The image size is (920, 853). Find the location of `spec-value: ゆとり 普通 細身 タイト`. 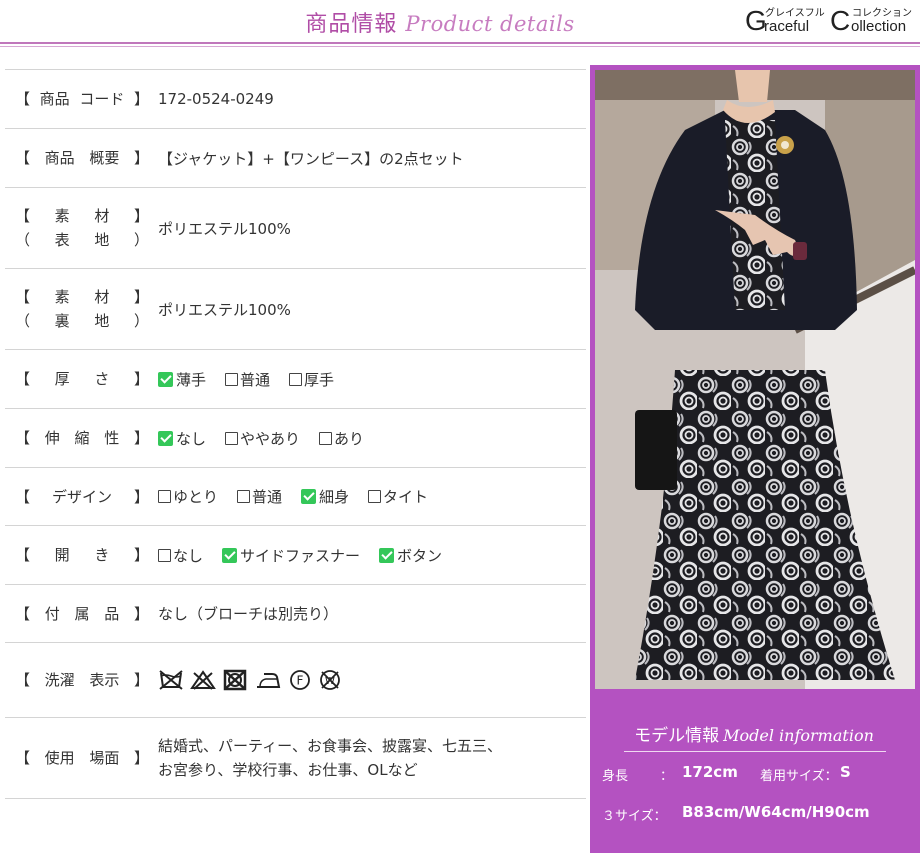

spec-value: ゆとり 普通 細身 タイト is located at coordinates (370, 496).